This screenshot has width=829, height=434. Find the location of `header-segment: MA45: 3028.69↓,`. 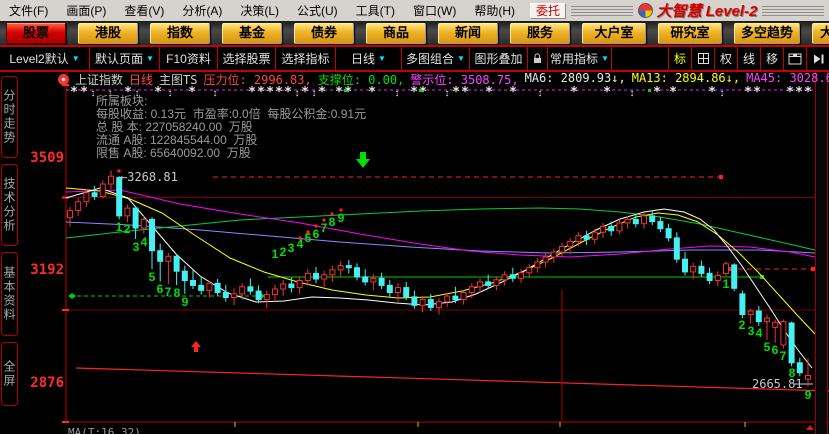

header-segment: MA45: 3028.69↓, is located at coordinates (787, 78).